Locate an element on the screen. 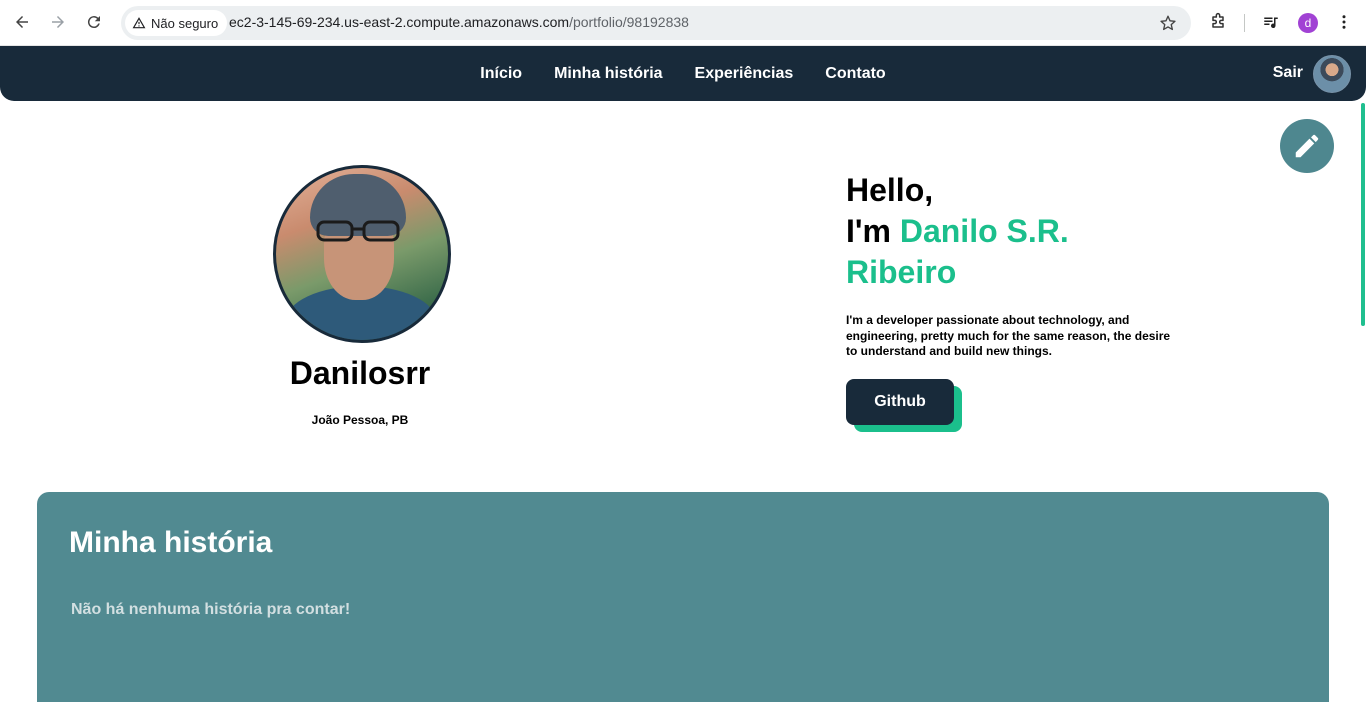 This screenshot has height=702, width=1366. nav-link-contato: Contato is located at coordinates (855, 74).